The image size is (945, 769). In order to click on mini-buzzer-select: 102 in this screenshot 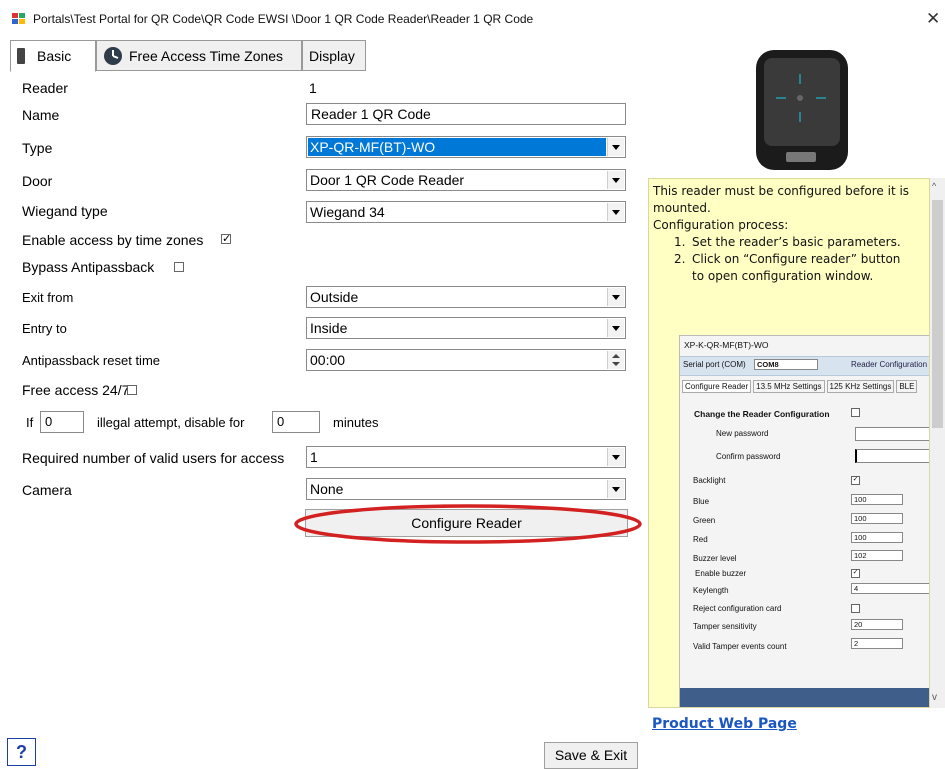, I will do `click(877, 555)`.